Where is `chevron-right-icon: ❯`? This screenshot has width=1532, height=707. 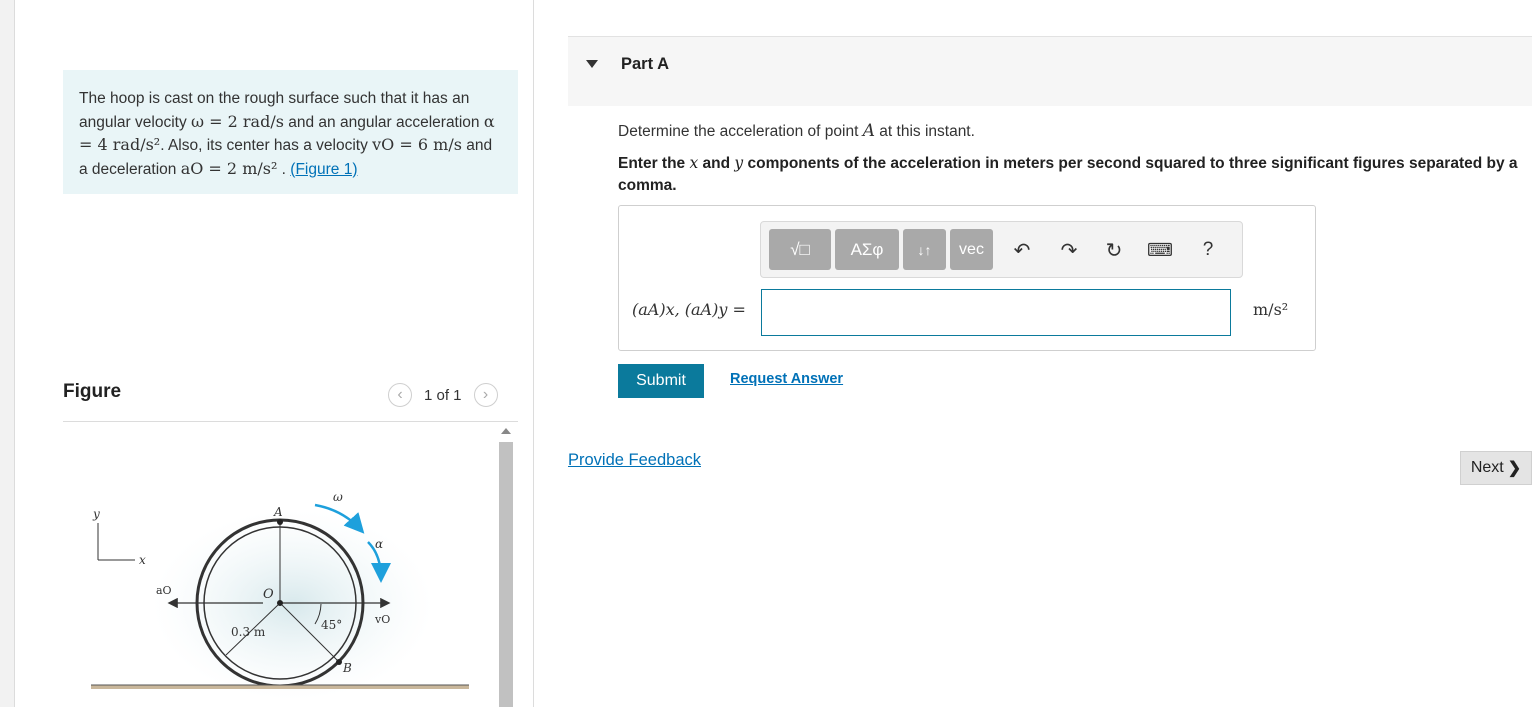 chevron-right-icon: ❯ is located at coordinates (1514, 468).